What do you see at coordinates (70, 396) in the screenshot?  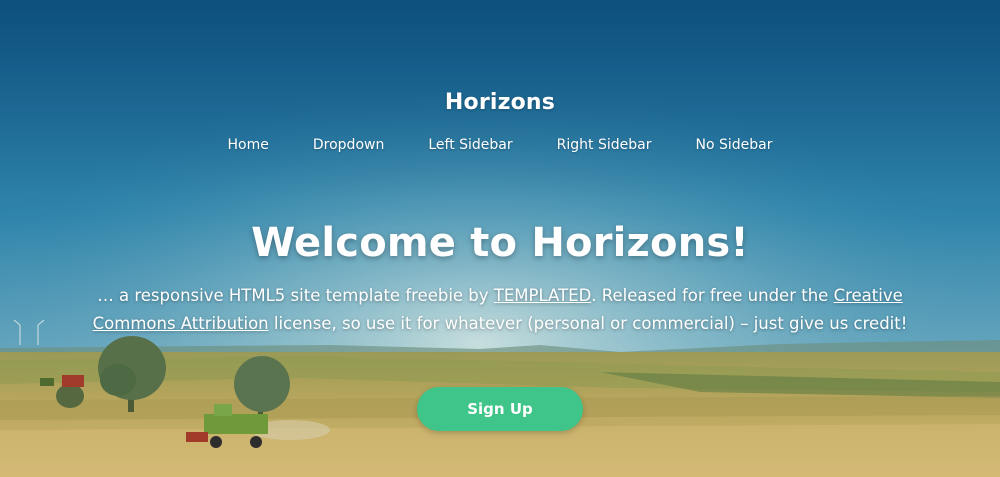 I see `tree-small` at bounding box center [70, 396].